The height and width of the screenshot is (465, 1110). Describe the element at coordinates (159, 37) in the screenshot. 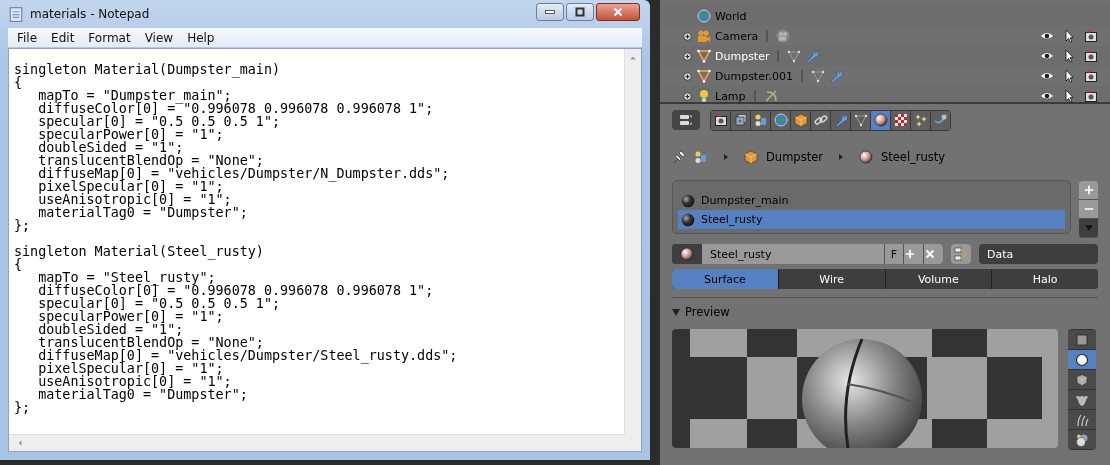

I see `menu-item: View` at that location.